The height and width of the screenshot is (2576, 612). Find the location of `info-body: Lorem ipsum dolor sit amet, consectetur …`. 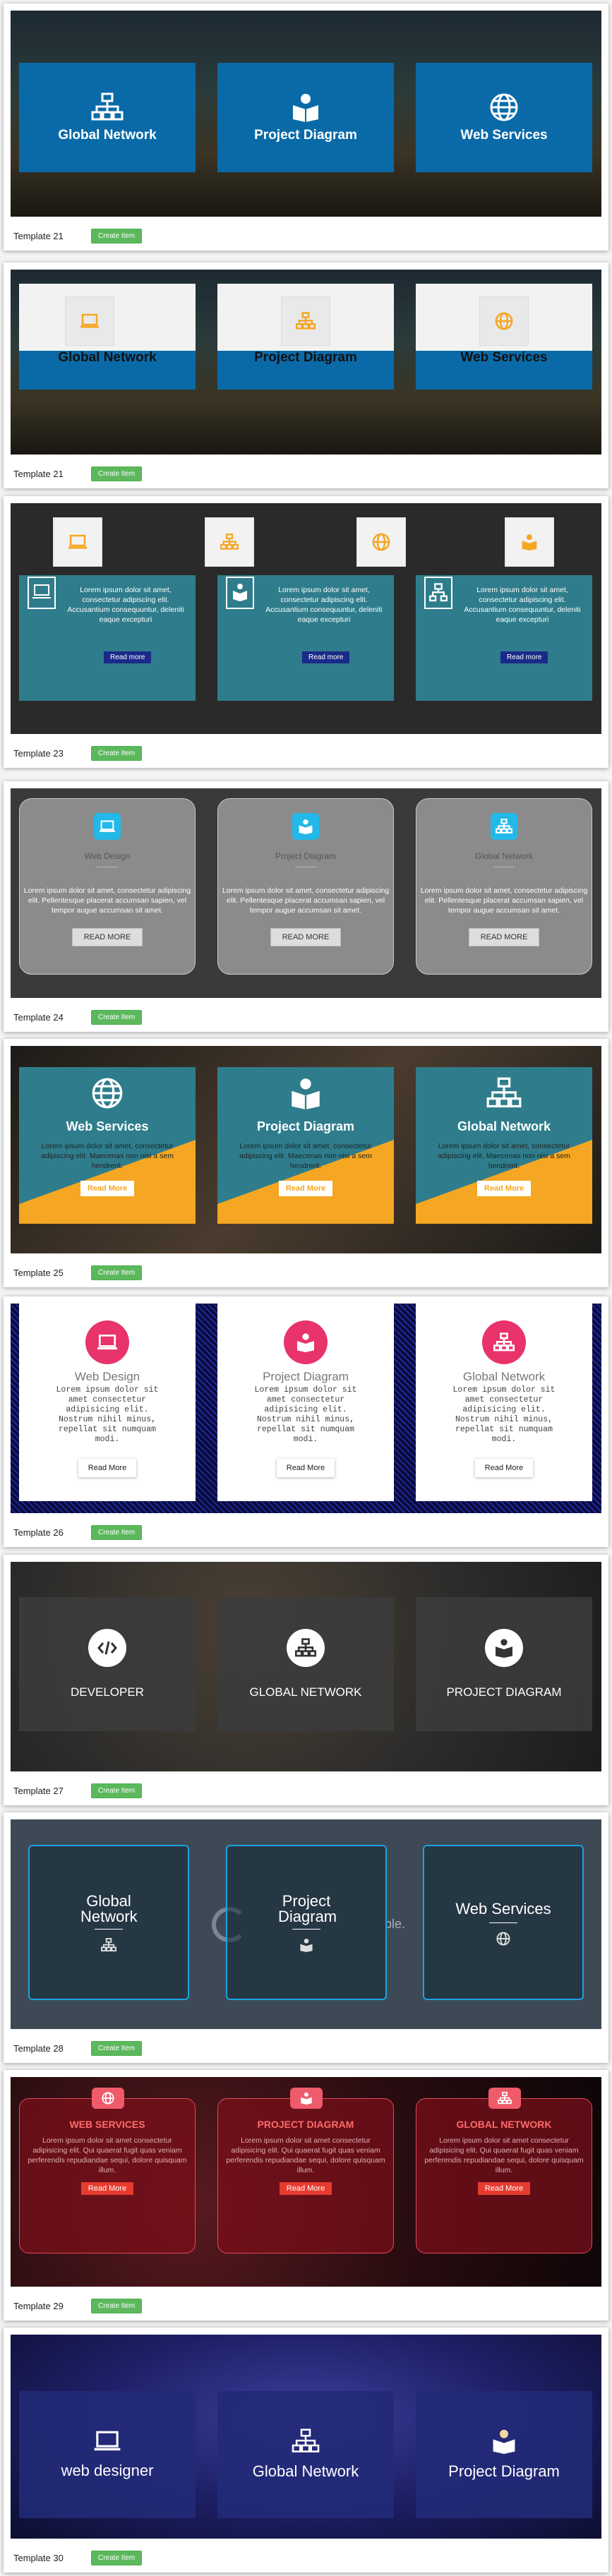

info-body: Lorem ipsum dolor sit amet, consectetur … is located at coordinates (126, 605).